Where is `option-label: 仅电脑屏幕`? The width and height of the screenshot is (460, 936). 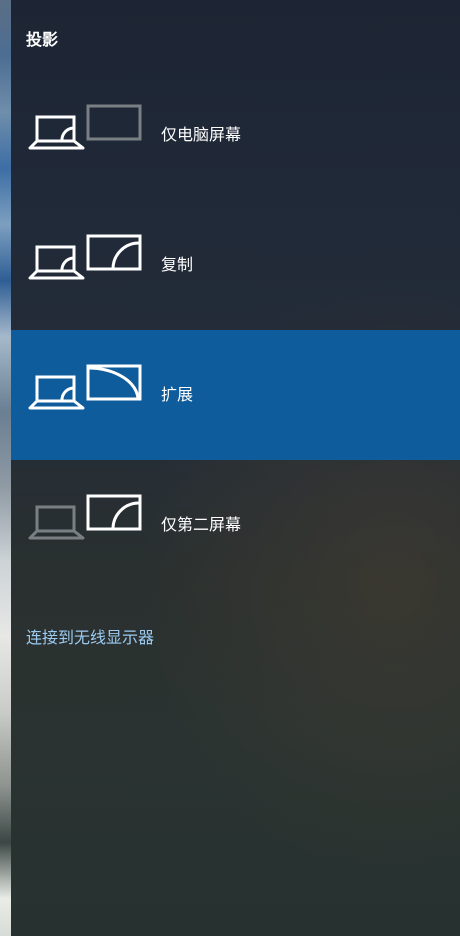
option-label: 仅电脑屏幕 is located at coordinates (201, 134).